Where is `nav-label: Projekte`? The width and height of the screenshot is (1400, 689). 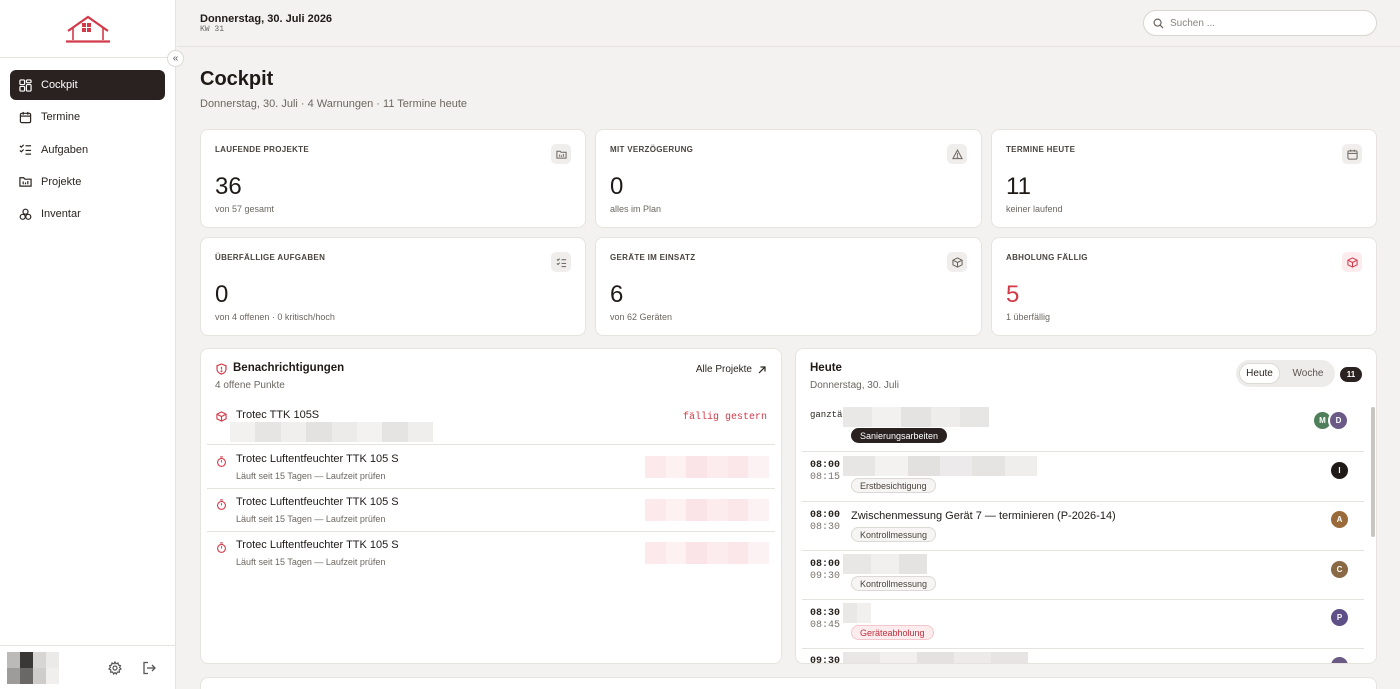 nav-label: Projekte is located at coordinates (61, 181).